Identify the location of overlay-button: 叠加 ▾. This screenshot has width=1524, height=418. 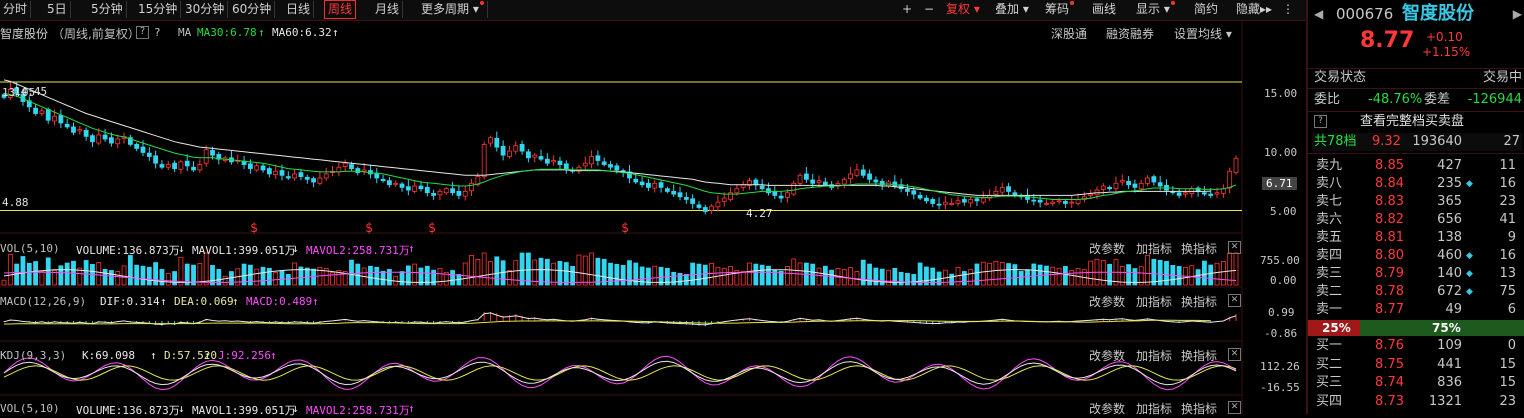
(1012, 9).